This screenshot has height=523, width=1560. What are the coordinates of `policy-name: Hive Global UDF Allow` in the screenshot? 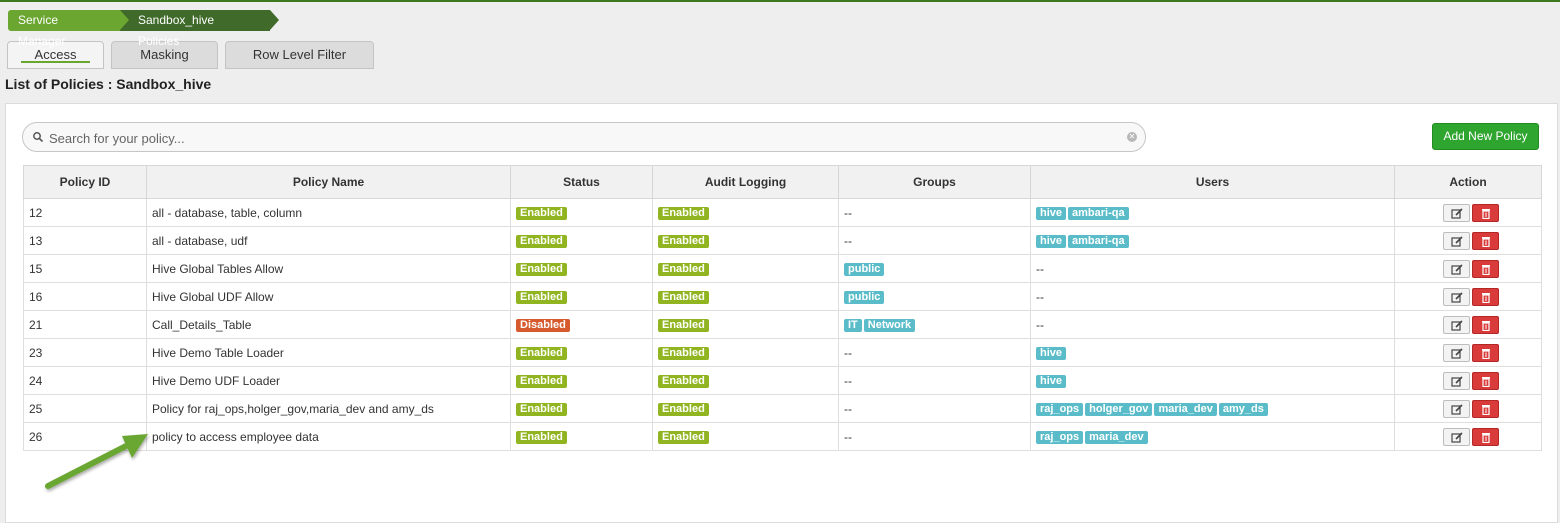 It's located at (328, 296).